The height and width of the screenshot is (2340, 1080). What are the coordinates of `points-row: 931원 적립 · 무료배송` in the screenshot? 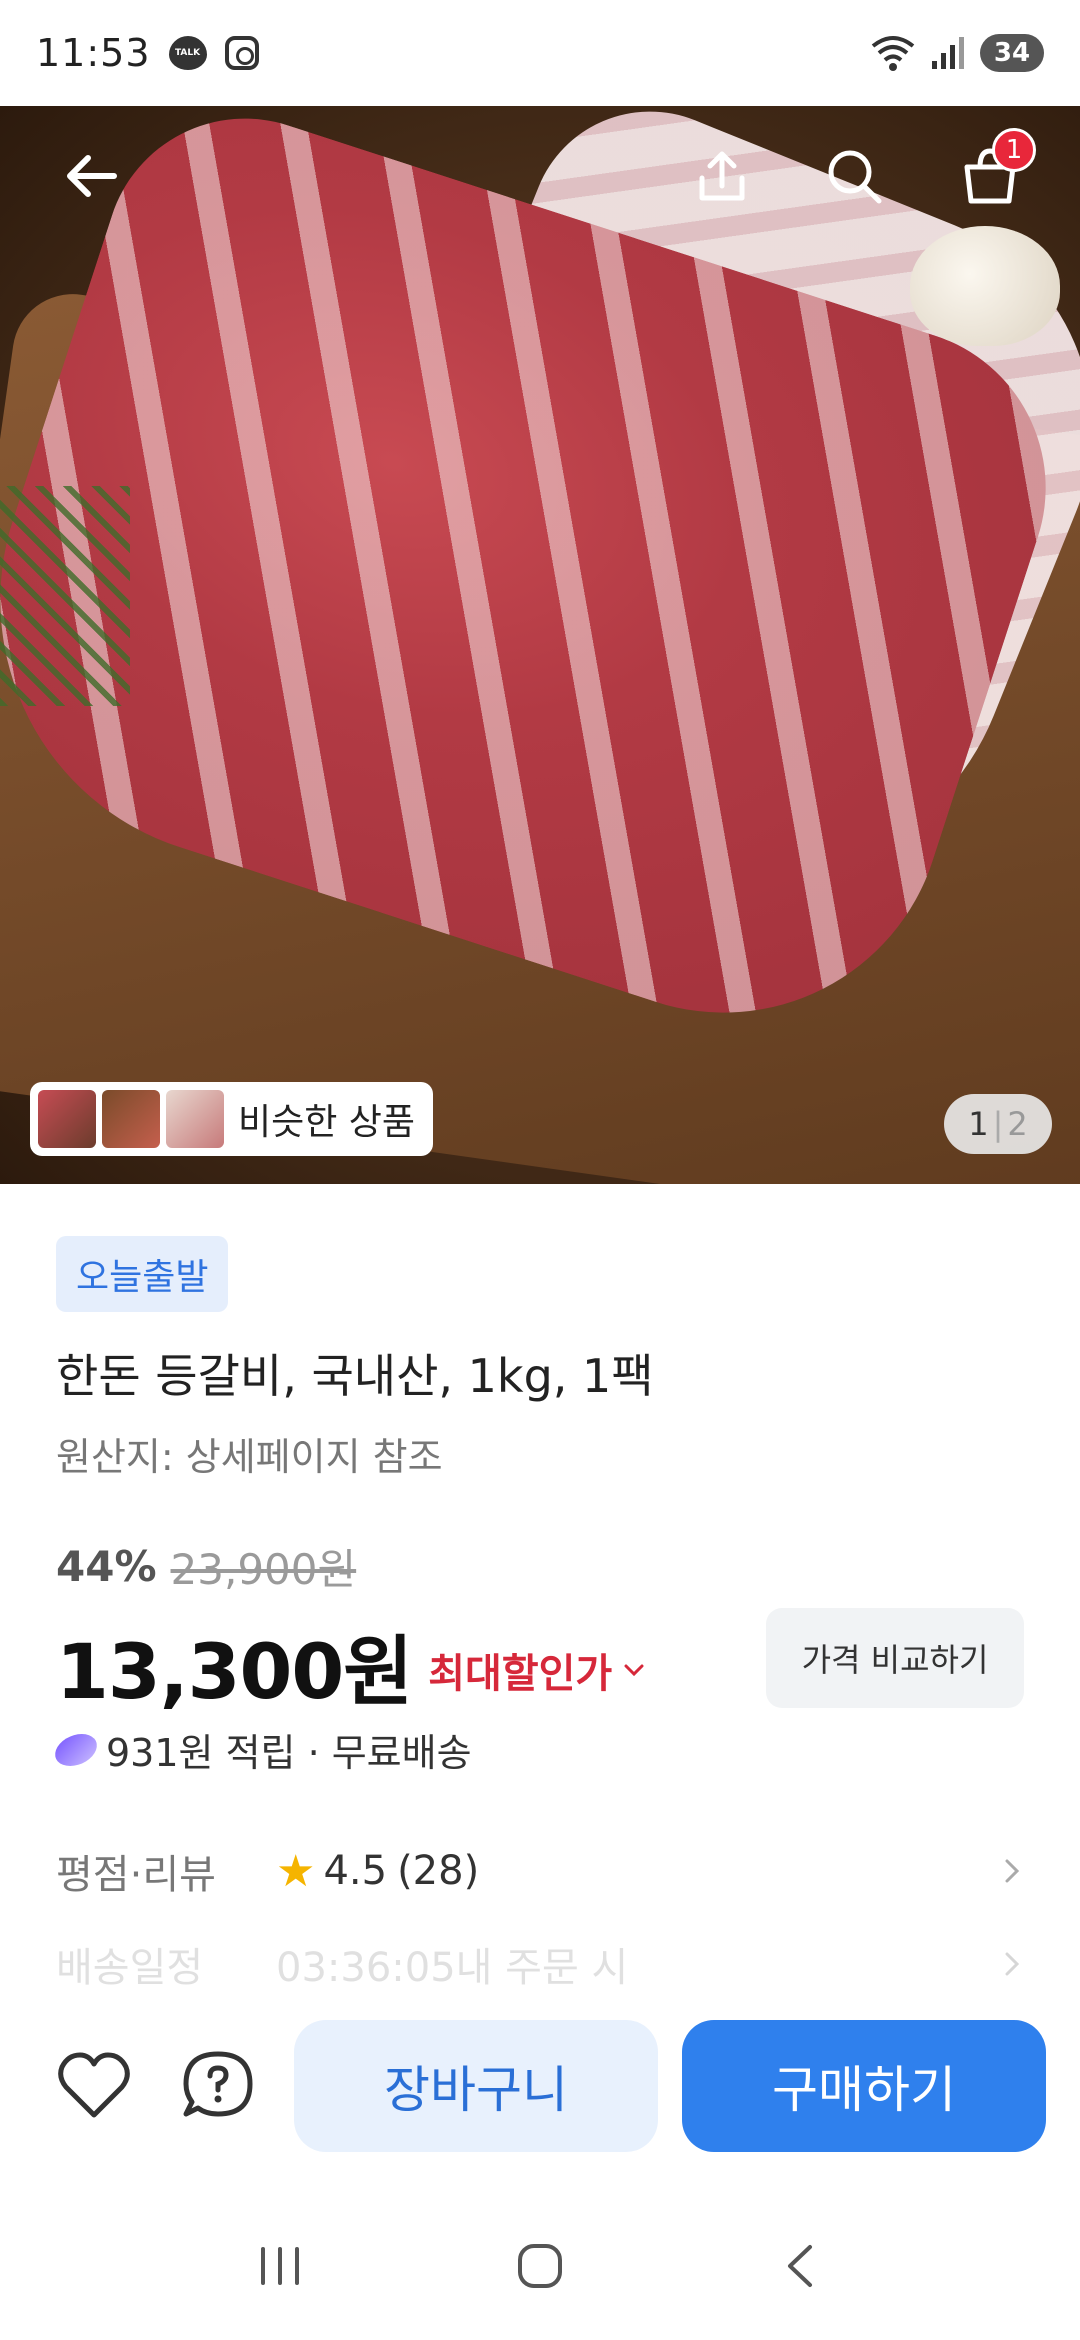 It's located at (261, 1749).